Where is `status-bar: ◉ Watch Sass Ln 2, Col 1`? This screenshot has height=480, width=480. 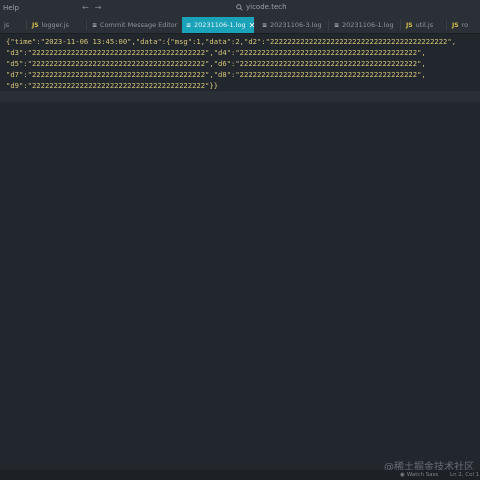 status-bar: ◉ Watch Sass Ln 2, Col 1 is located at coordinates (240, 475).